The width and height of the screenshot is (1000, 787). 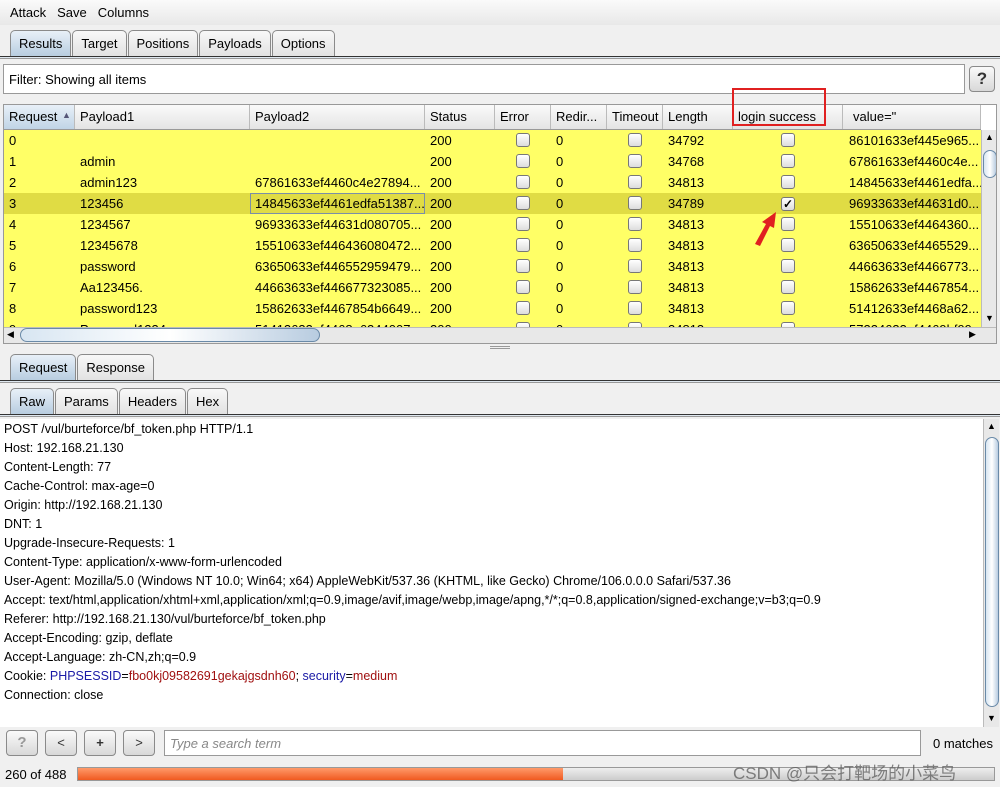 What do you see at coordinates (235, 43) in the screenshot?
I see `tab-payloads: Payloads` at bounding box center [235, 43].